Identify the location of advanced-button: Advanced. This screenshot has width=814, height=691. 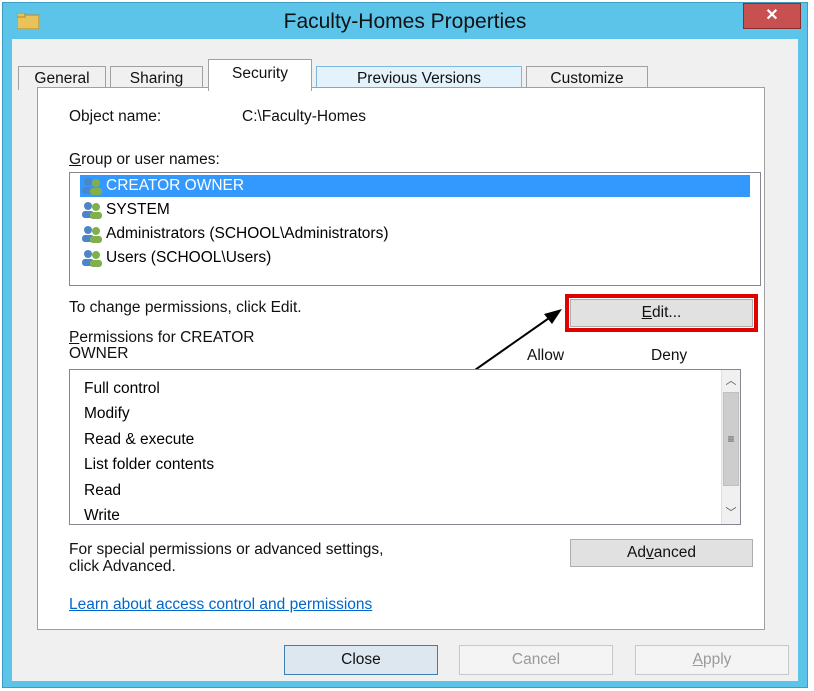
(661, 553).